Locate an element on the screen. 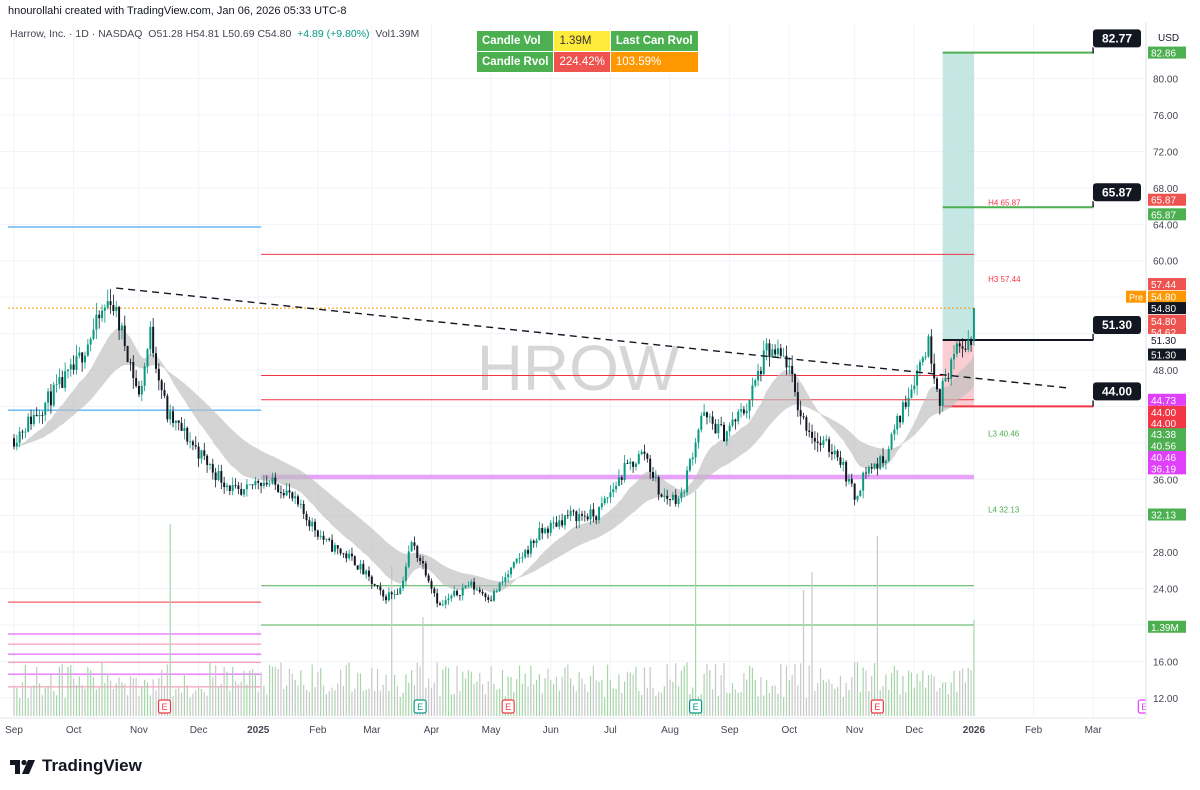  time-tick-label: Aug is located at coordinates (670, 730).